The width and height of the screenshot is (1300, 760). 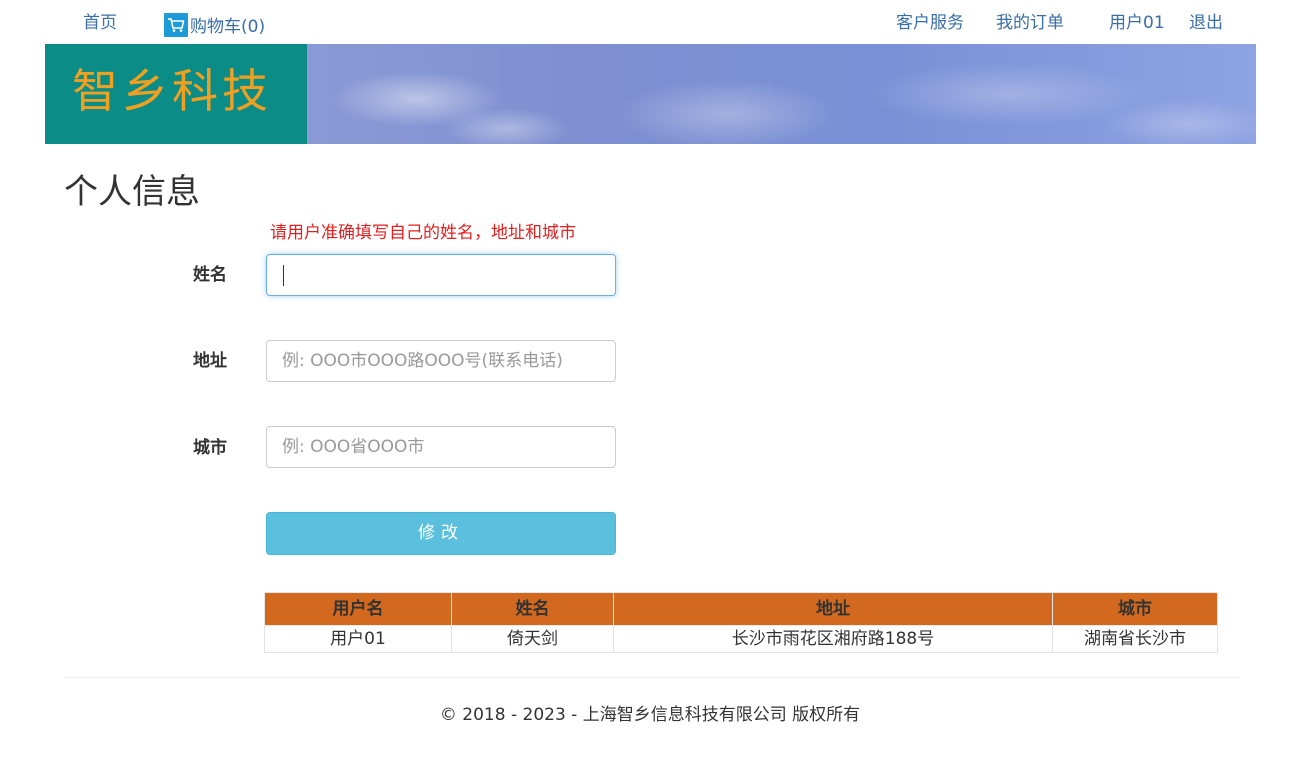 I want to click on city-input, so click(x=441, y=447).